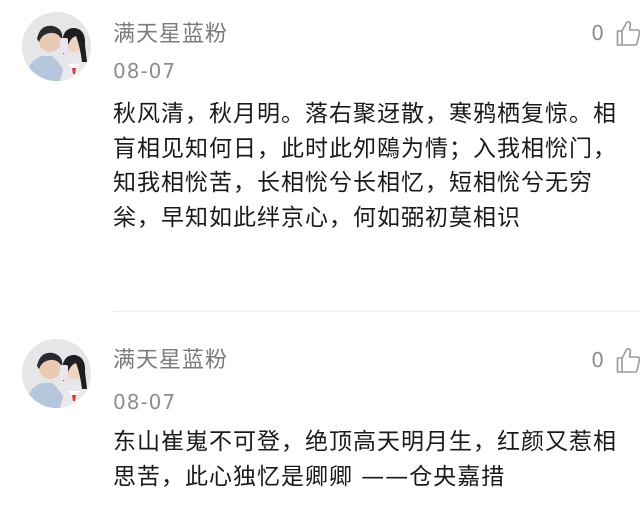 The width and height of the screenshot is (640, 514). What do you see at coordinates (376, 311) in the screenshot?
I see `divider` at bounding box center [376, 311].